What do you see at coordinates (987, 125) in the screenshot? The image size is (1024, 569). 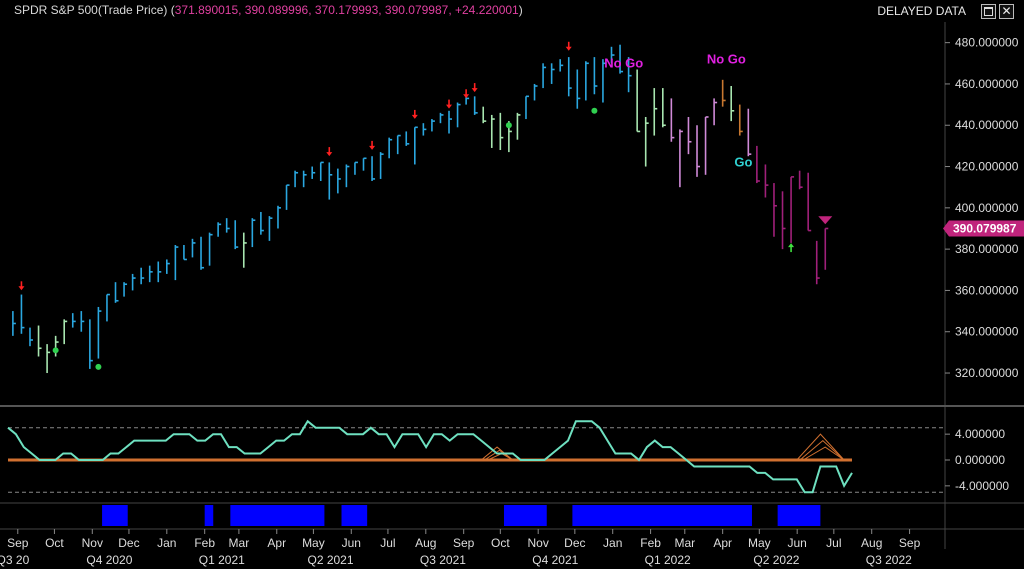 I see `price-tick-label: 440.000000` at bounding box center [987, 125].